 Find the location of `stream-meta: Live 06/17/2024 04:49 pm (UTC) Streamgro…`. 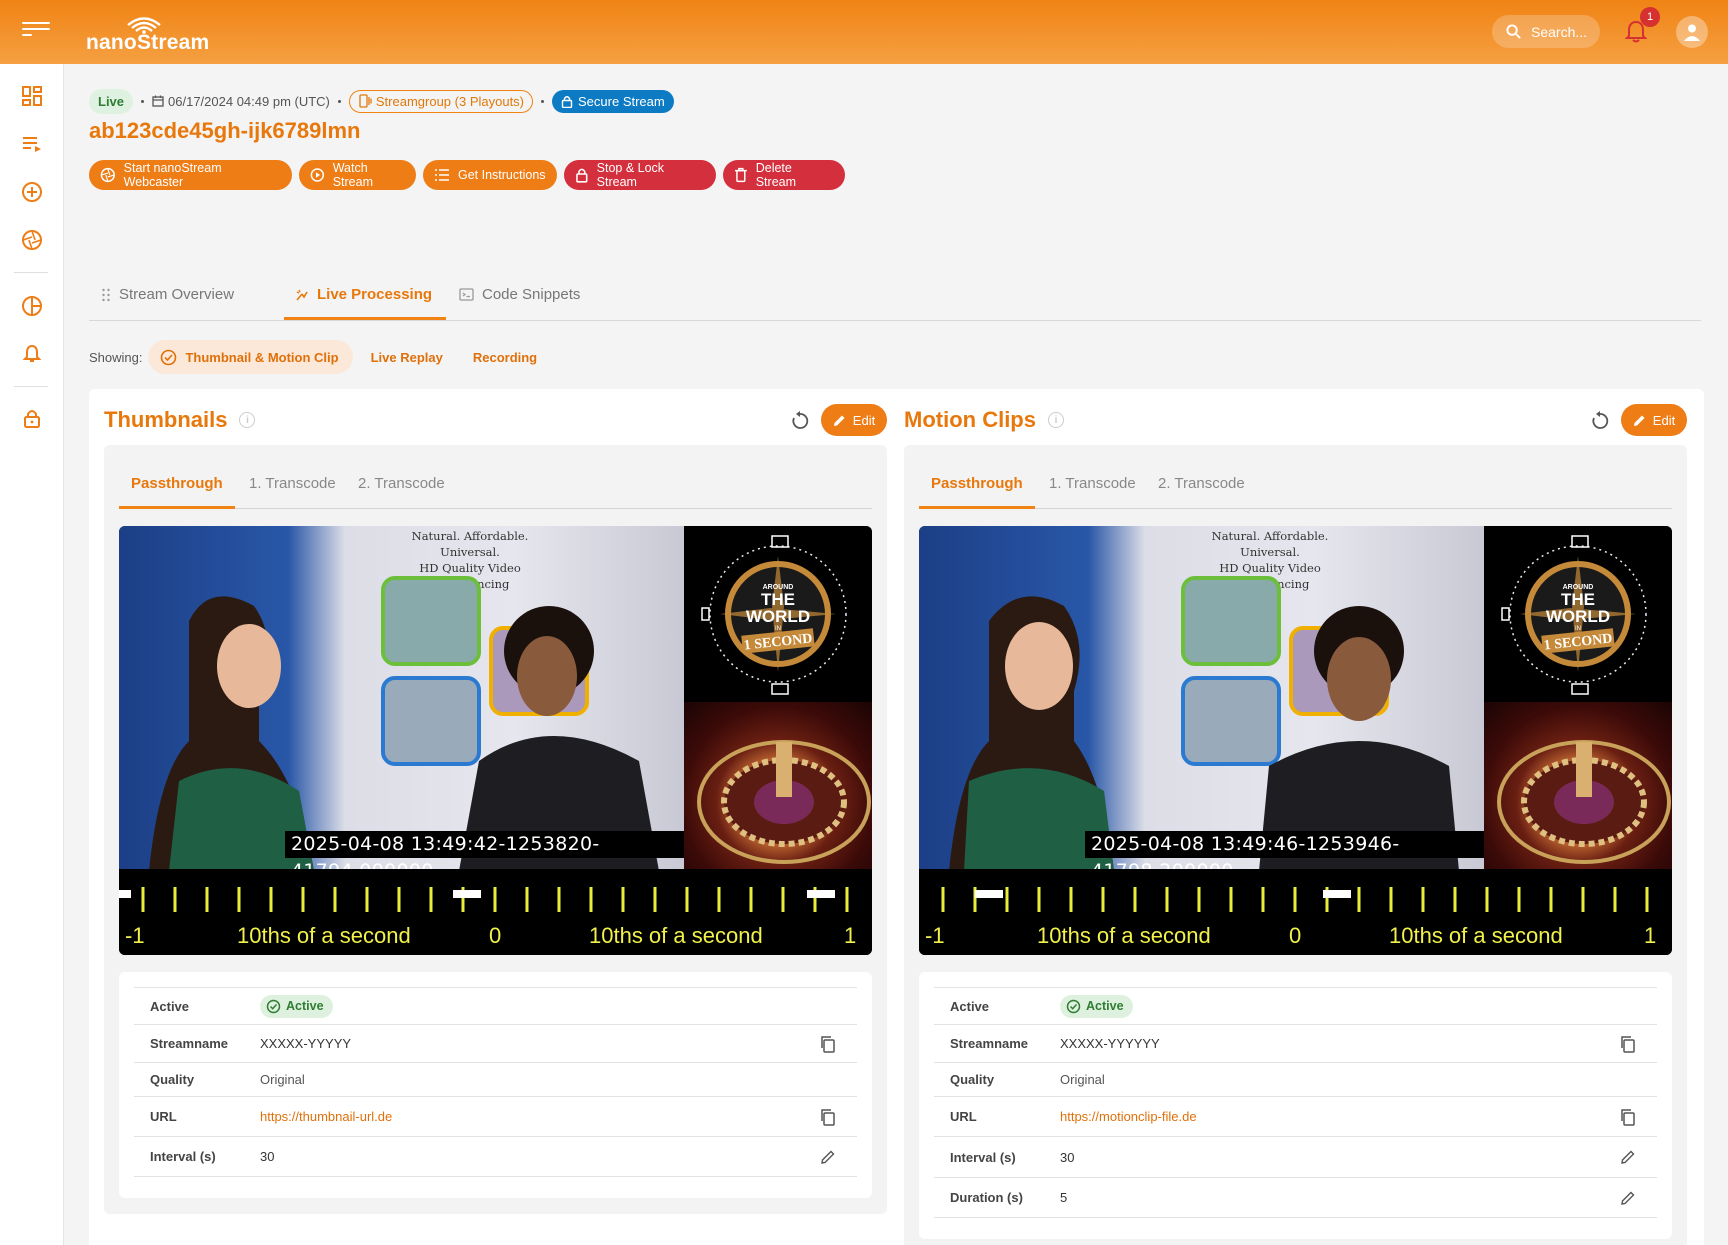

stream-meta: Live 06/17/2024 04:49 pm (UTC) Streamgro… is located at coordinates (381, 101).